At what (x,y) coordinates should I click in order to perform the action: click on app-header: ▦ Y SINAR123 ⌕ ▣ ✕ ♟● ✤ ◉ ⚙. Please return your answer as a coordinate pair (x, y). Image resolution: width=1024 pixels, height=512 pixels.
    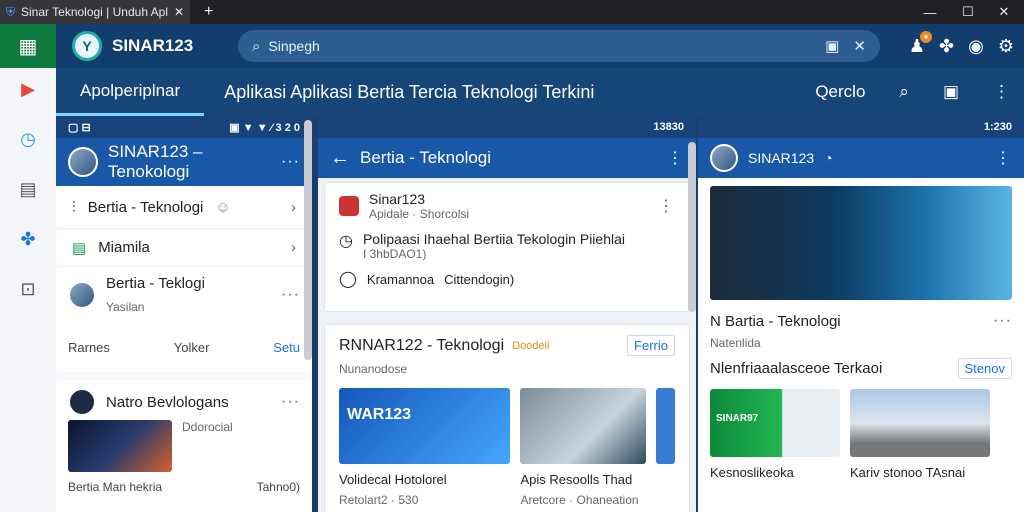
    Looking at the image, I should click on (512, 46).